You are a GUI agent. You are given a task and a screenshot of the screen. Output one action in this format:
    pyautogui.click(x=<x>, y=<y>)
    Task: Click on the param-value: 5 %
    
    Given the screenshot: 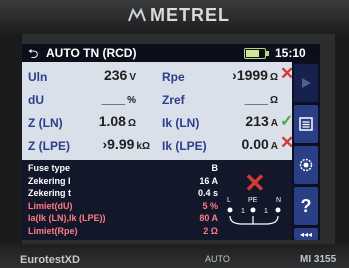 What is the action you would take?
    pyautogui.click(x=210, y=205)
    